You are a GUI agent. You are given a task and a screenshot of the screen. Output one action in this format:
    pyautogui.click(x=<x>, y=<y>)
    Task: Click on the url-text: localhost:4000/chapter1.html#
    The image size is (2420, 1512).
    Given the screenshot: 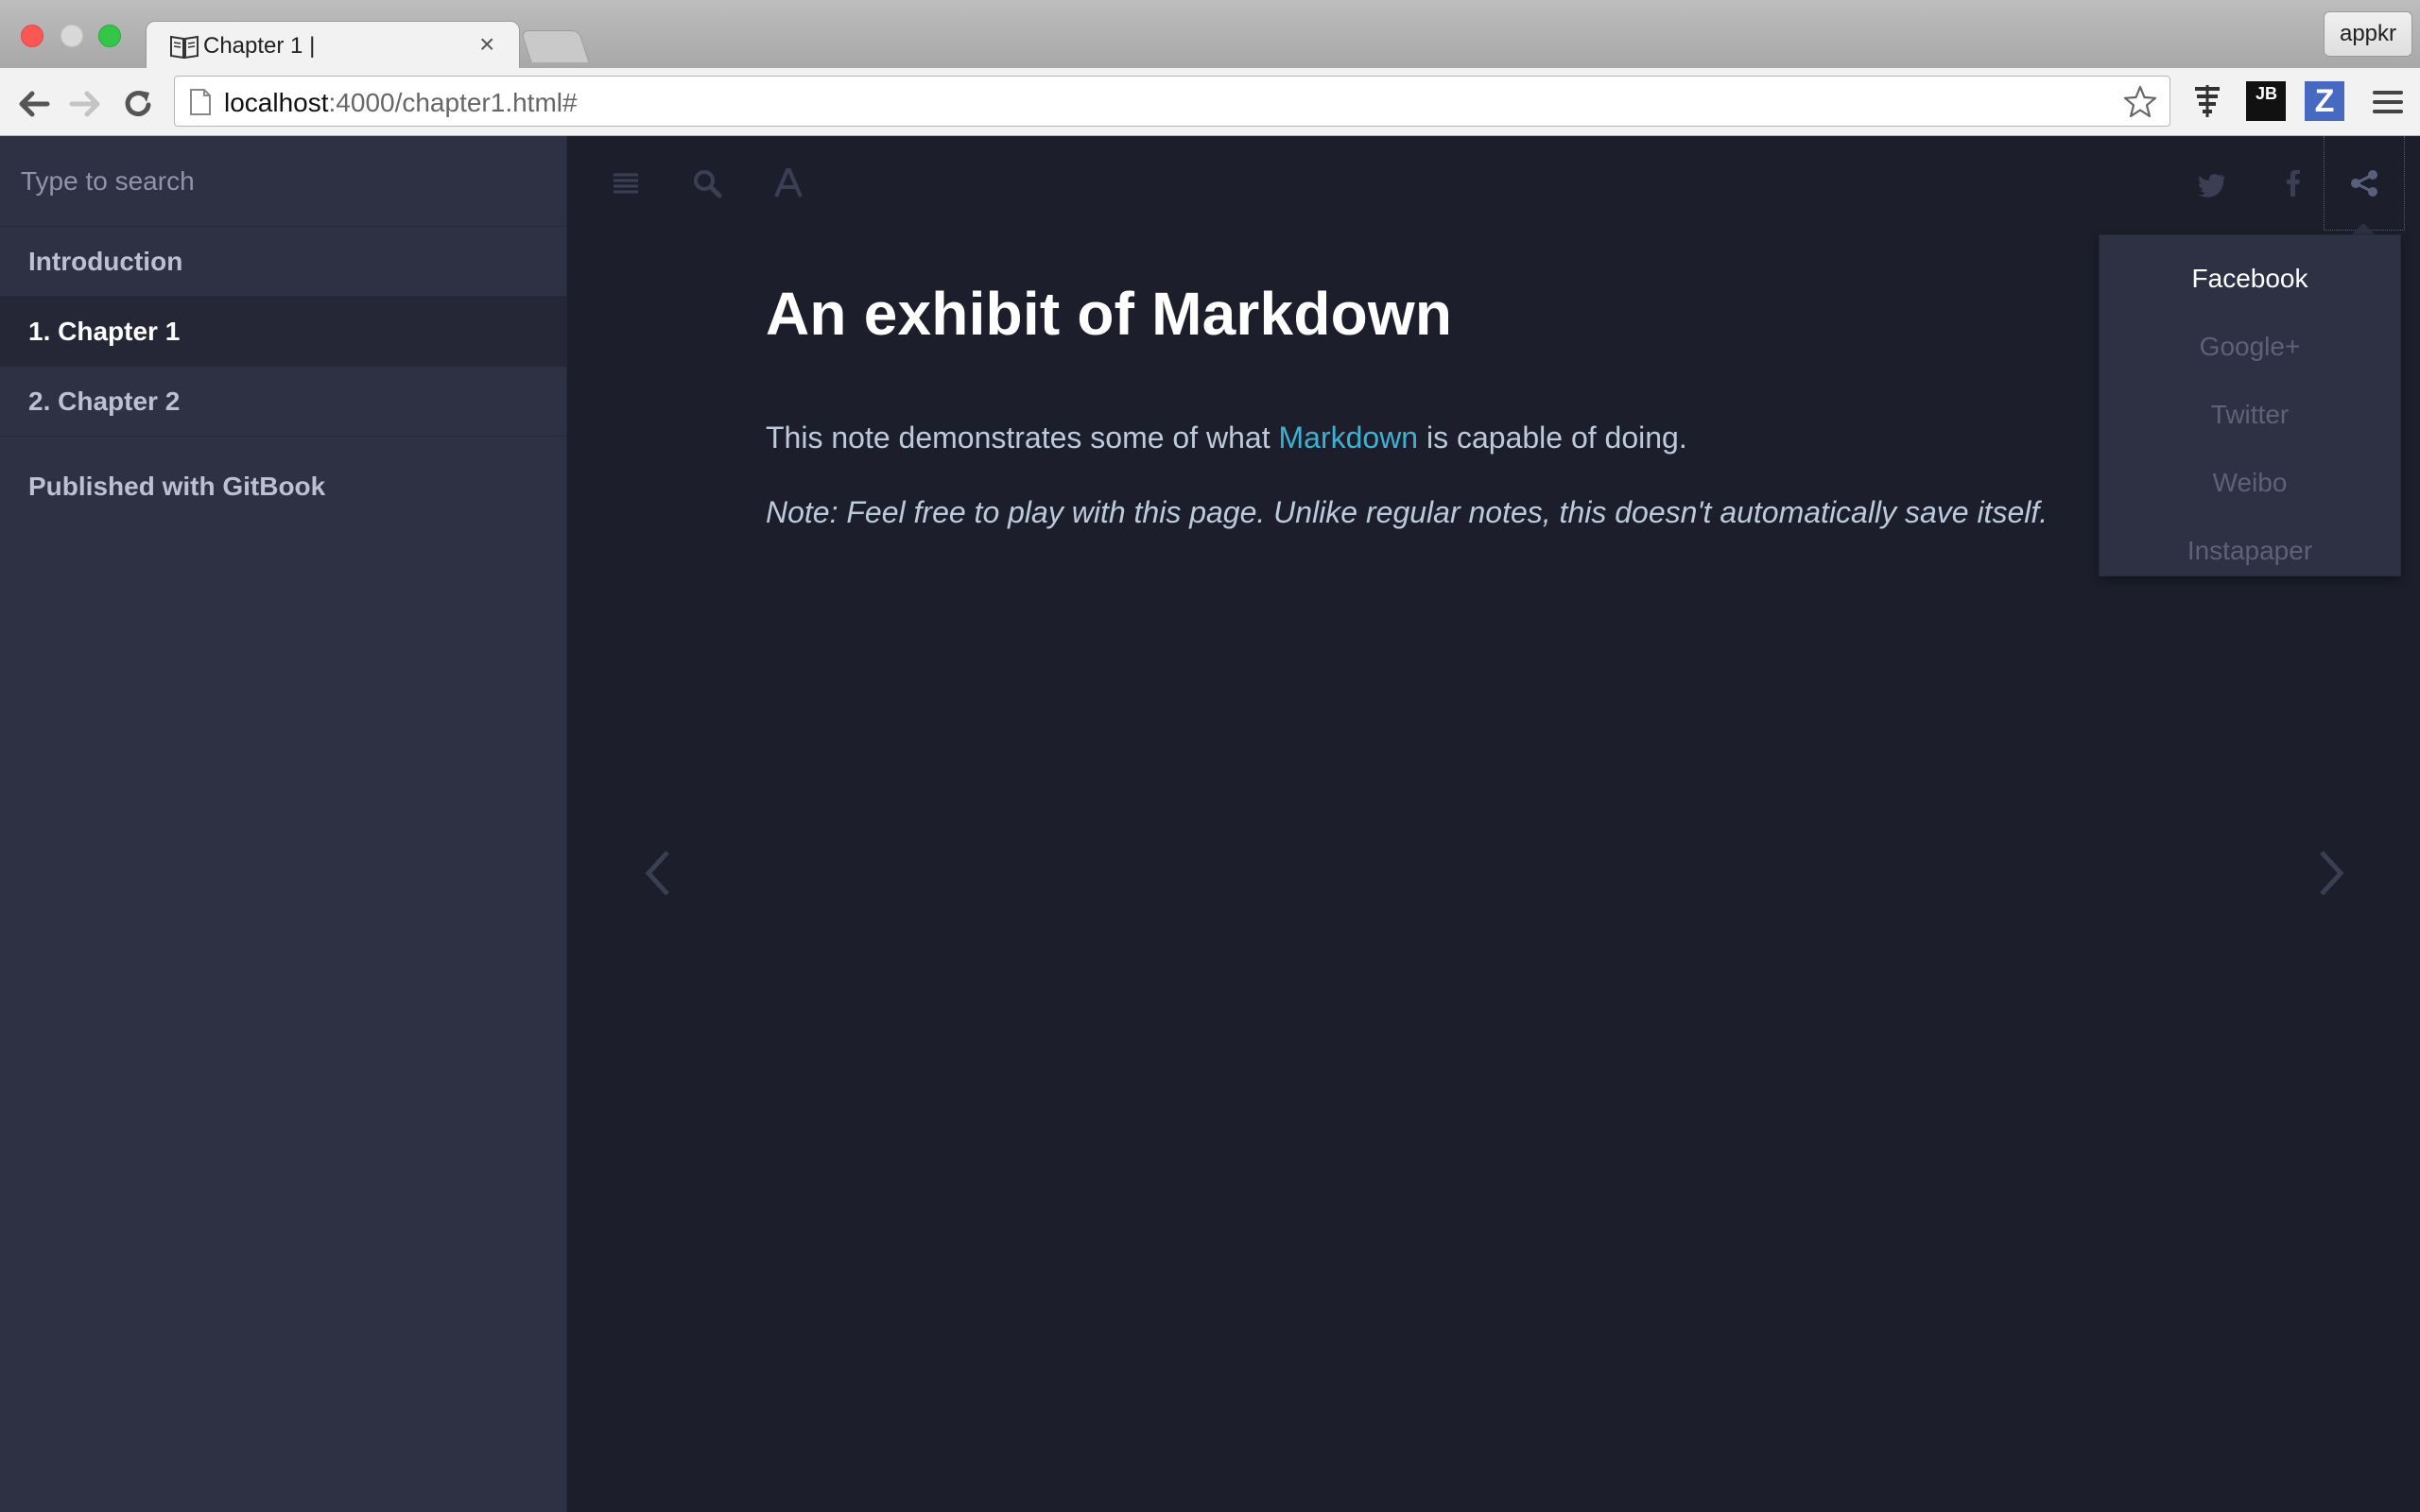 What is the action you would take?
    pyautogui.click(x=401, y=103)
    